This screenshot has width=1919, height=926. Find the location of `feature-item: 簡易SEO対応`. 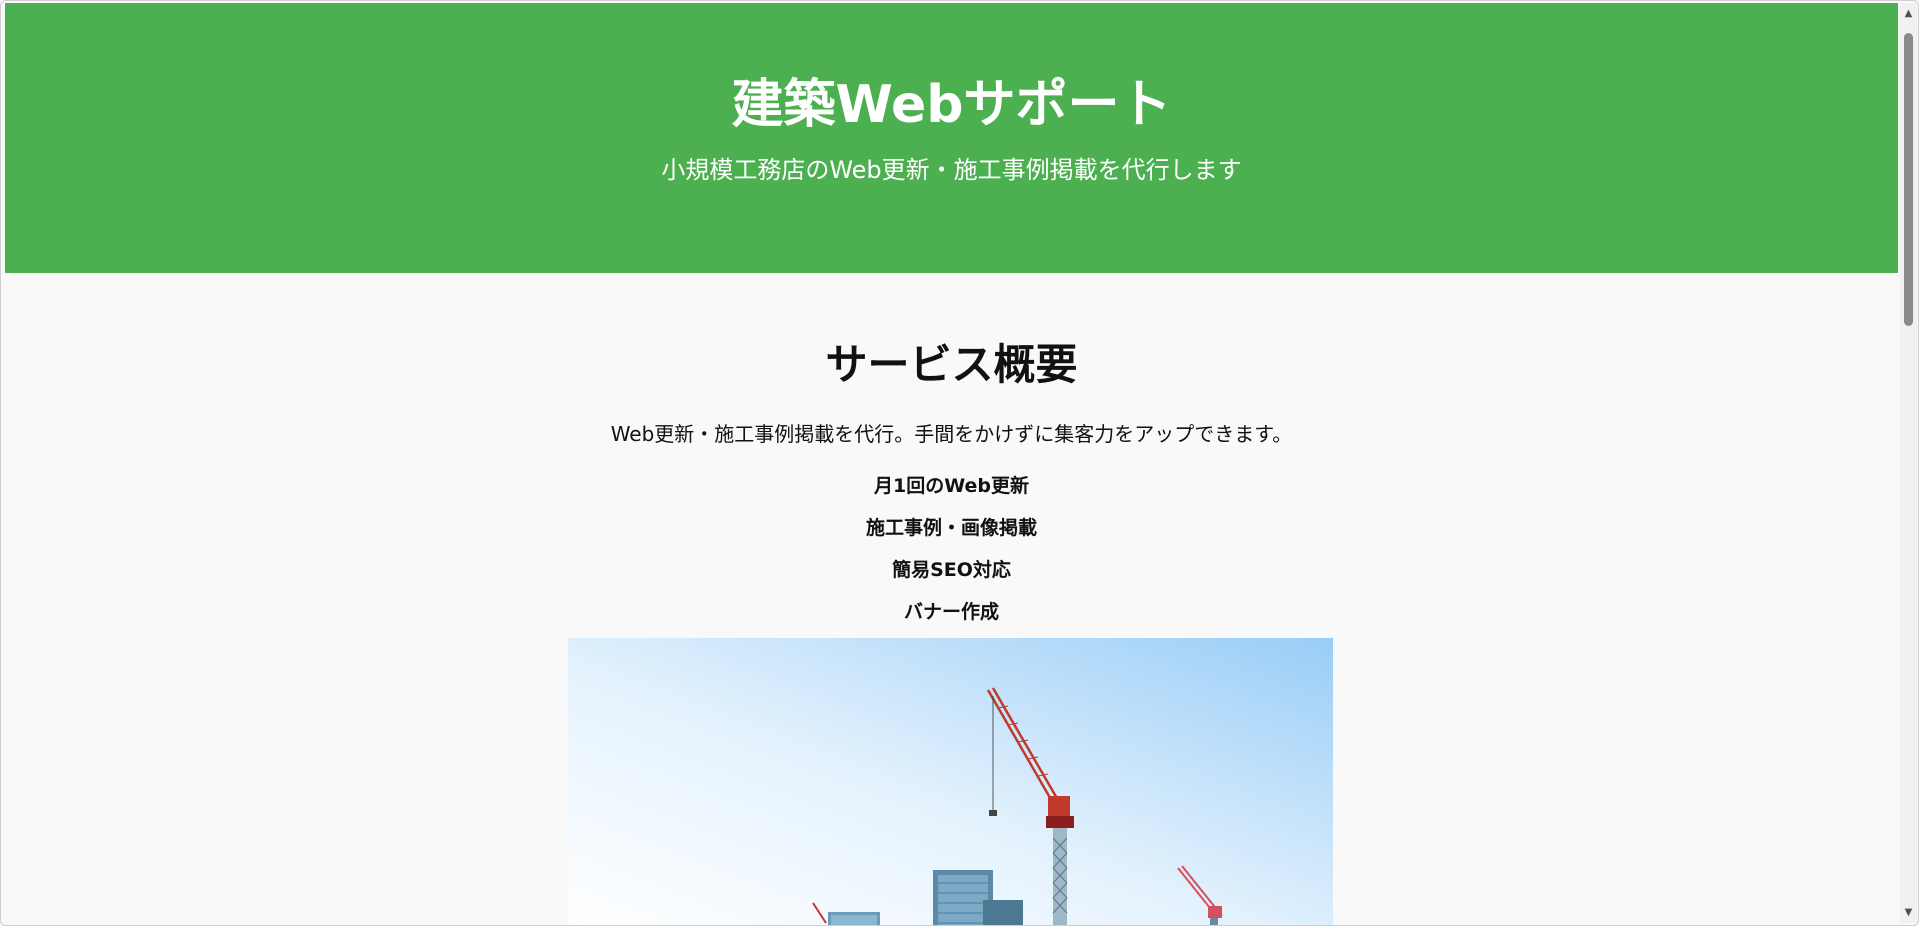

feature-item: 簡易SEO対応 is located at coordinates (951, 570).